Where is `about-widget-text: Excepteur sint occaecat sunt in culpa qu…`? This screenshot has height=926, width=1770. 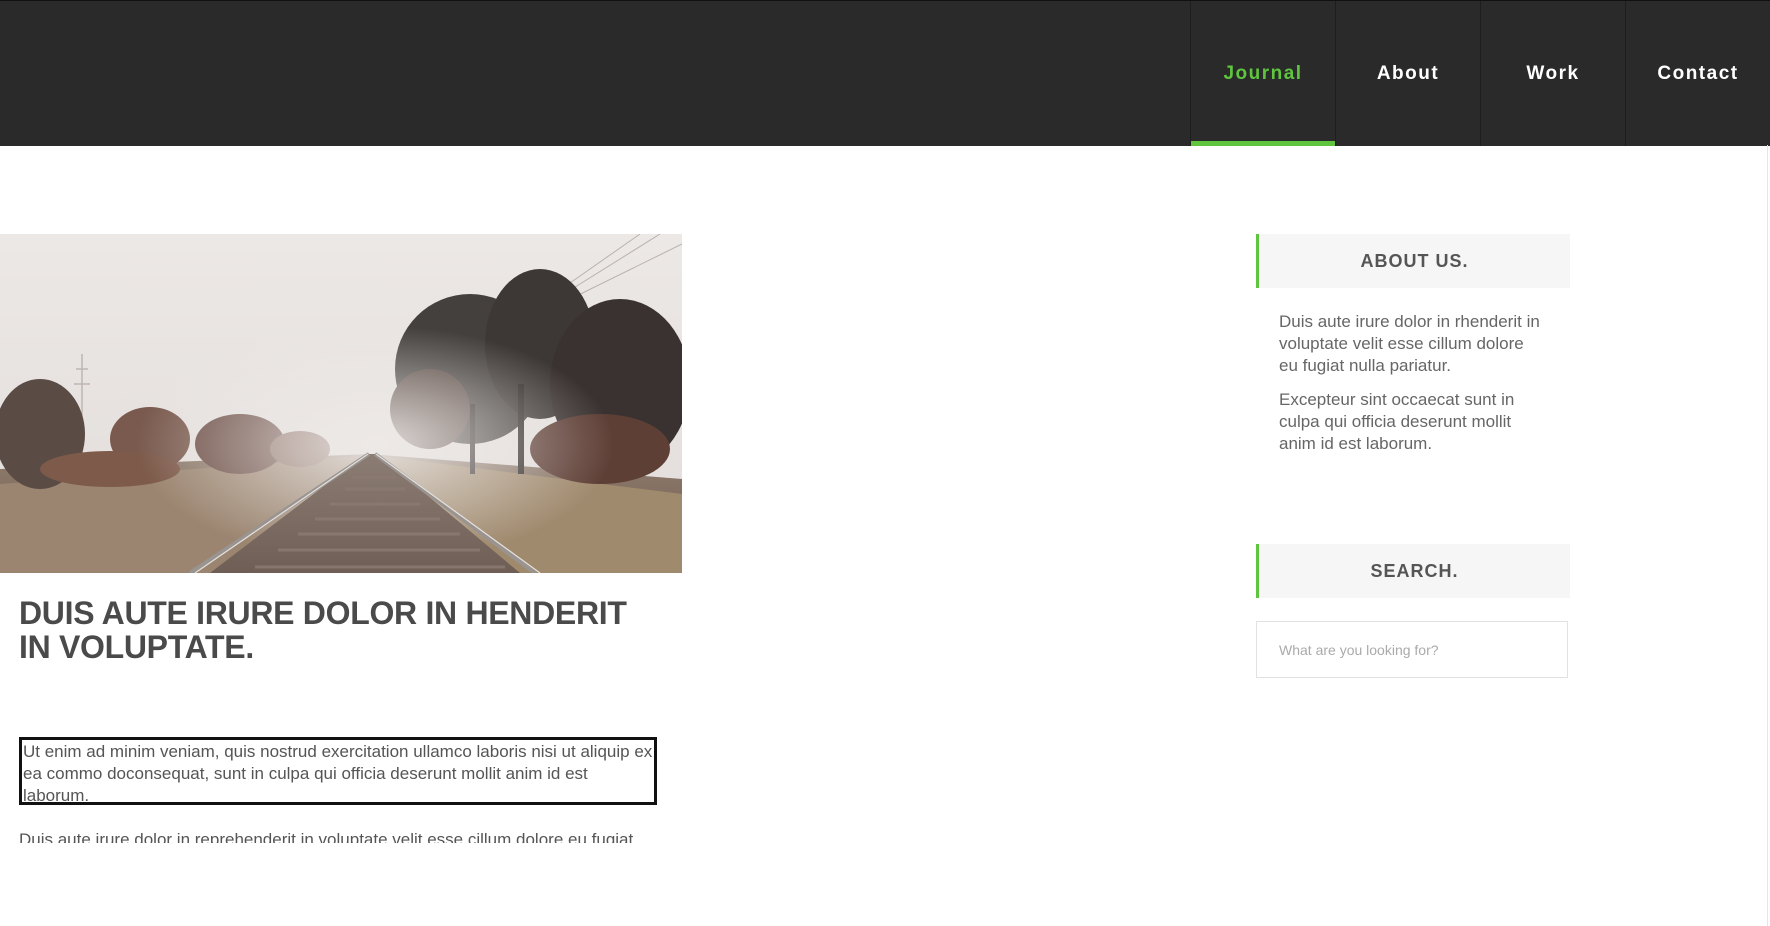 about-widget-text: Excepteur sint occaecat sunt in culpa qu… is located at coordinates (1397, 421).